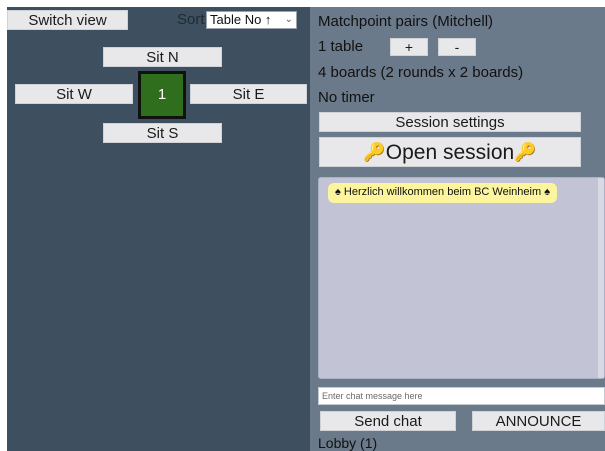  I want to click on chat-message: ♠ Herzlich willkommen beim BC Weinheim ♠, so click(443, 193).